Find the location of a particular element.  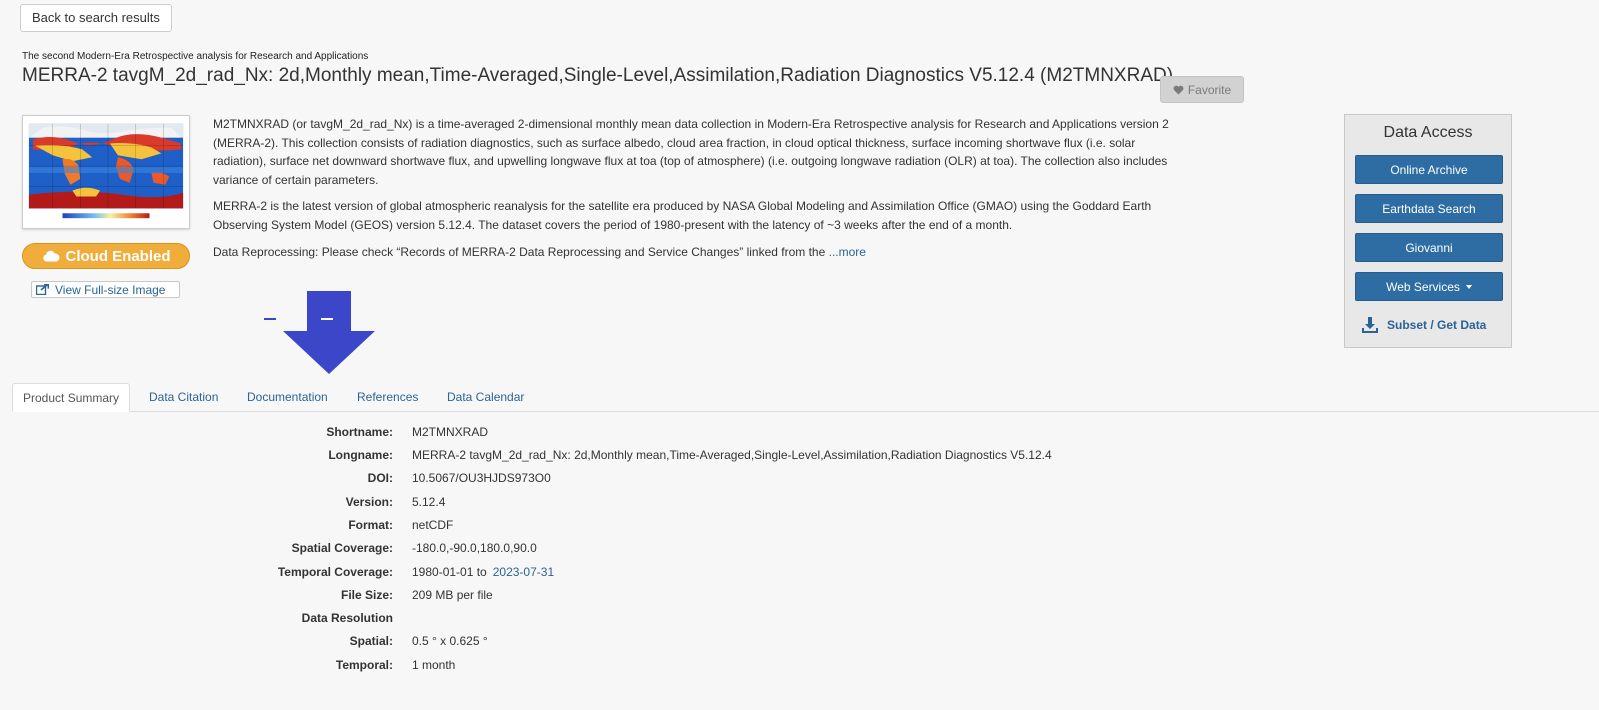

view-fullsize-image-link: View Full-size Image is located at coordinates (105, 289).